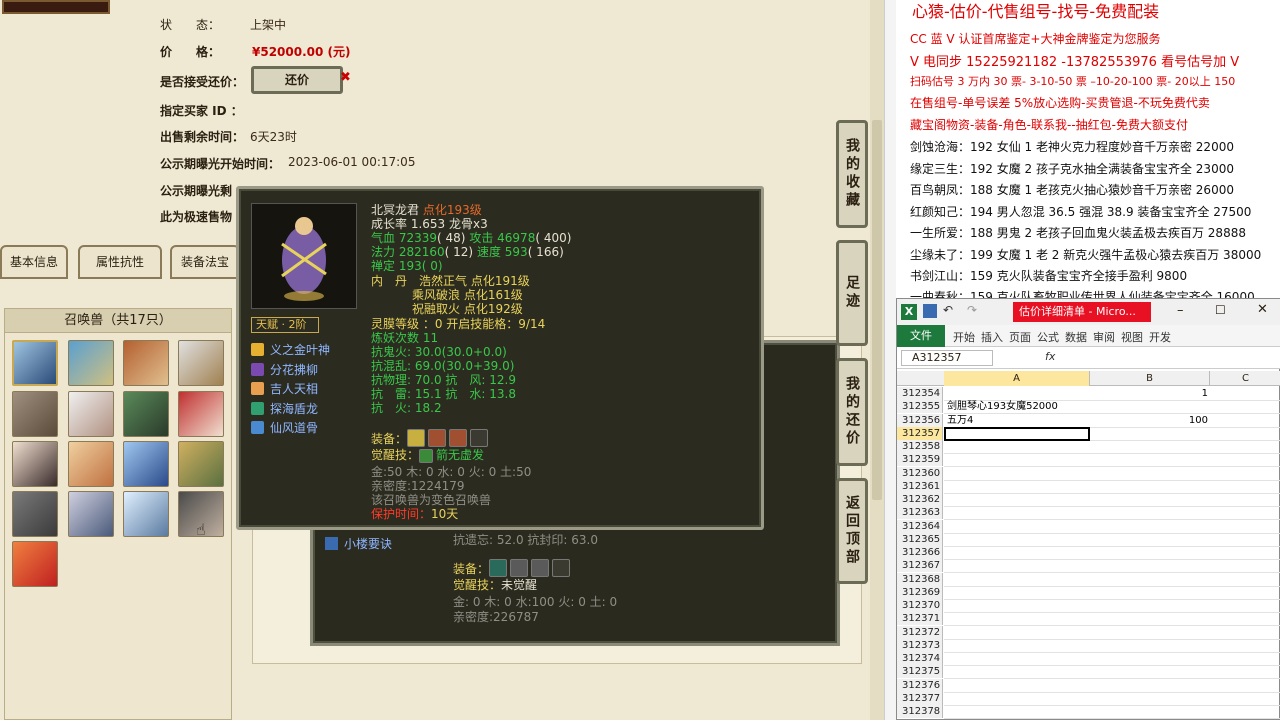 The height and width of the screenshot is (720, 1280). What do you see at coordinates (920, 619) in the screenshot?
I see `row-number: 312371` at bounding box center [920, 619].